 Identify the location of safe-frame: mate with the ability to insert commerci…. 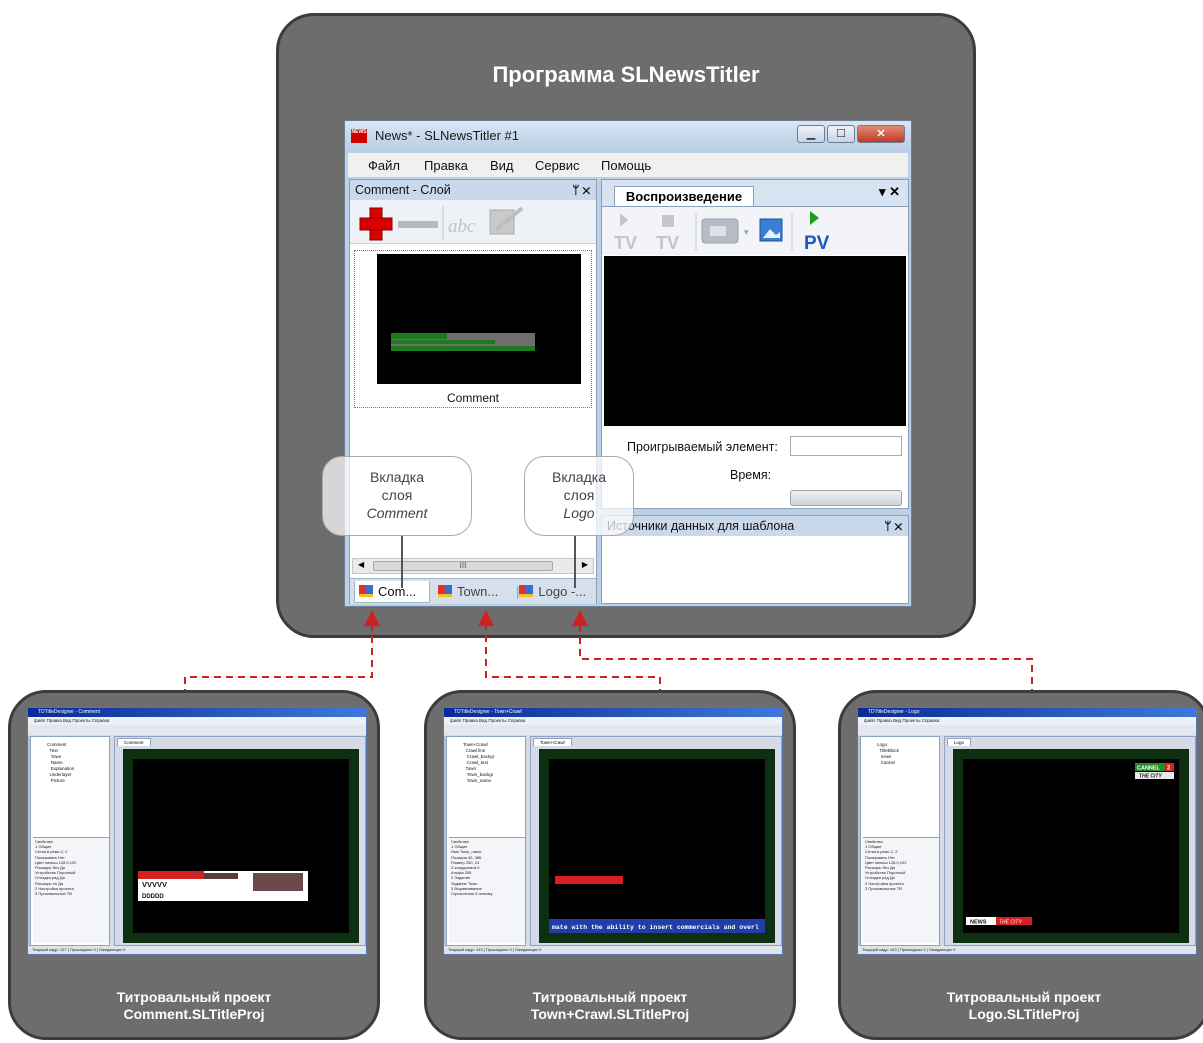
(657, 846).